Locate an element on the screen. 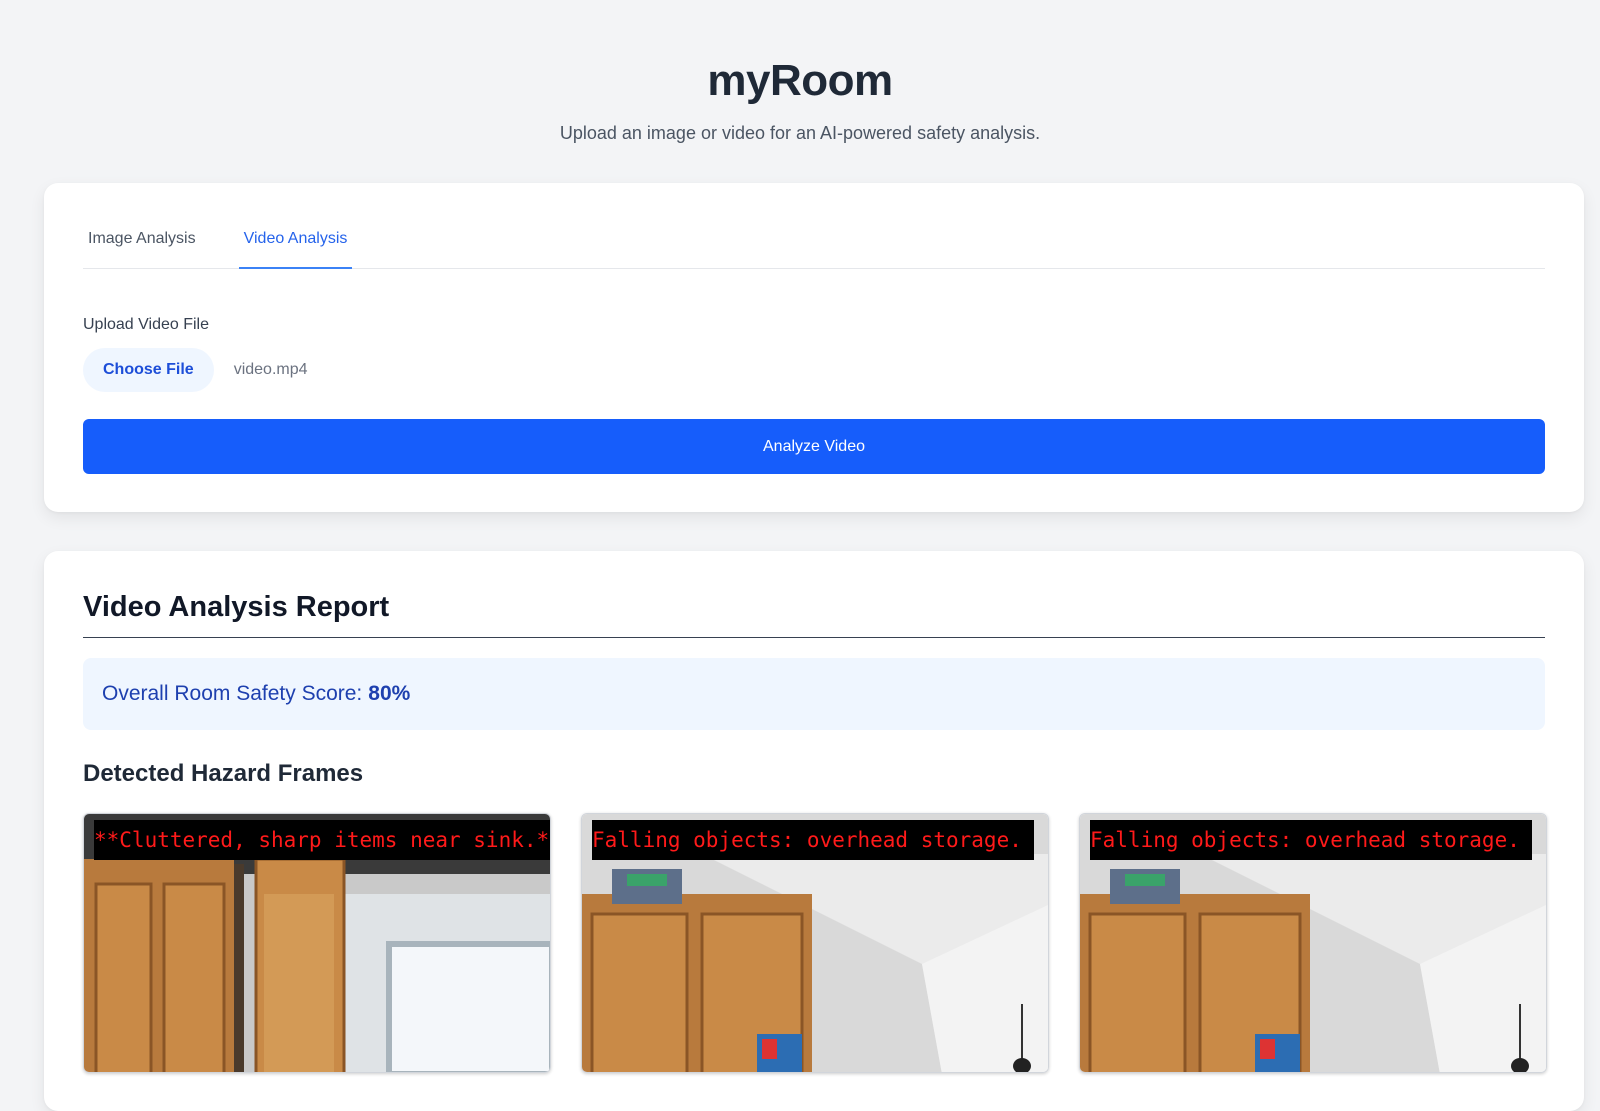 The image size is (1600, 1111). file-input-row: Choose File video.mp4 is located at coordinates (195, 370).